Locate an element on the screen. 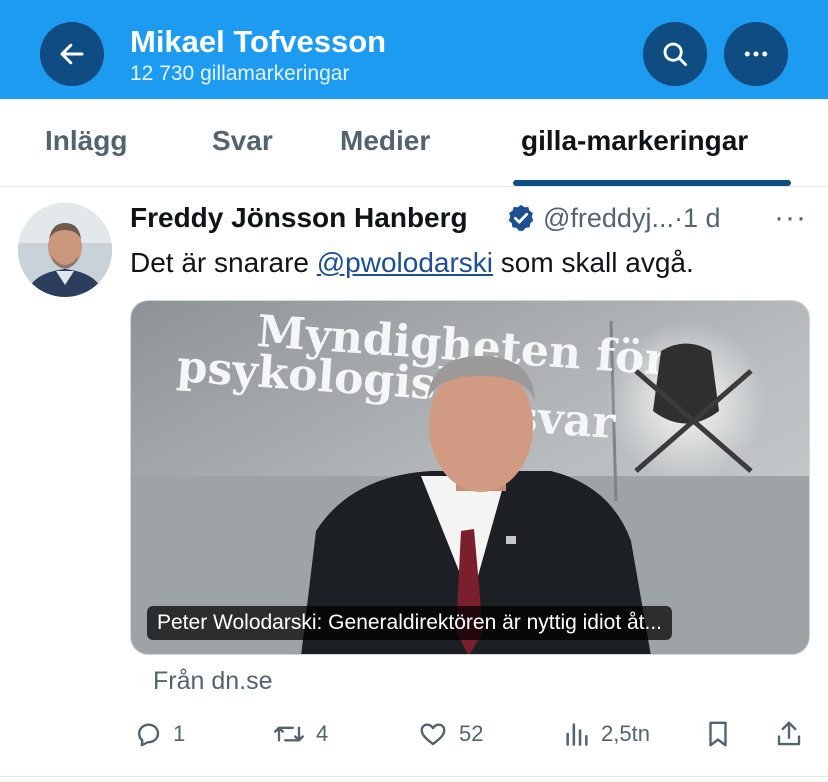  repost-count: 4 is located at coordinates (322, 733).